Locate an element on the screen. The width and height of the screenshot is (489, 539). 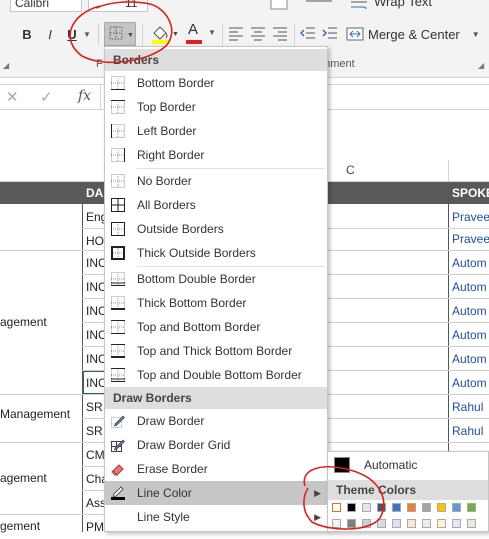
cell-d: HO is located at coordinates (95, 241).